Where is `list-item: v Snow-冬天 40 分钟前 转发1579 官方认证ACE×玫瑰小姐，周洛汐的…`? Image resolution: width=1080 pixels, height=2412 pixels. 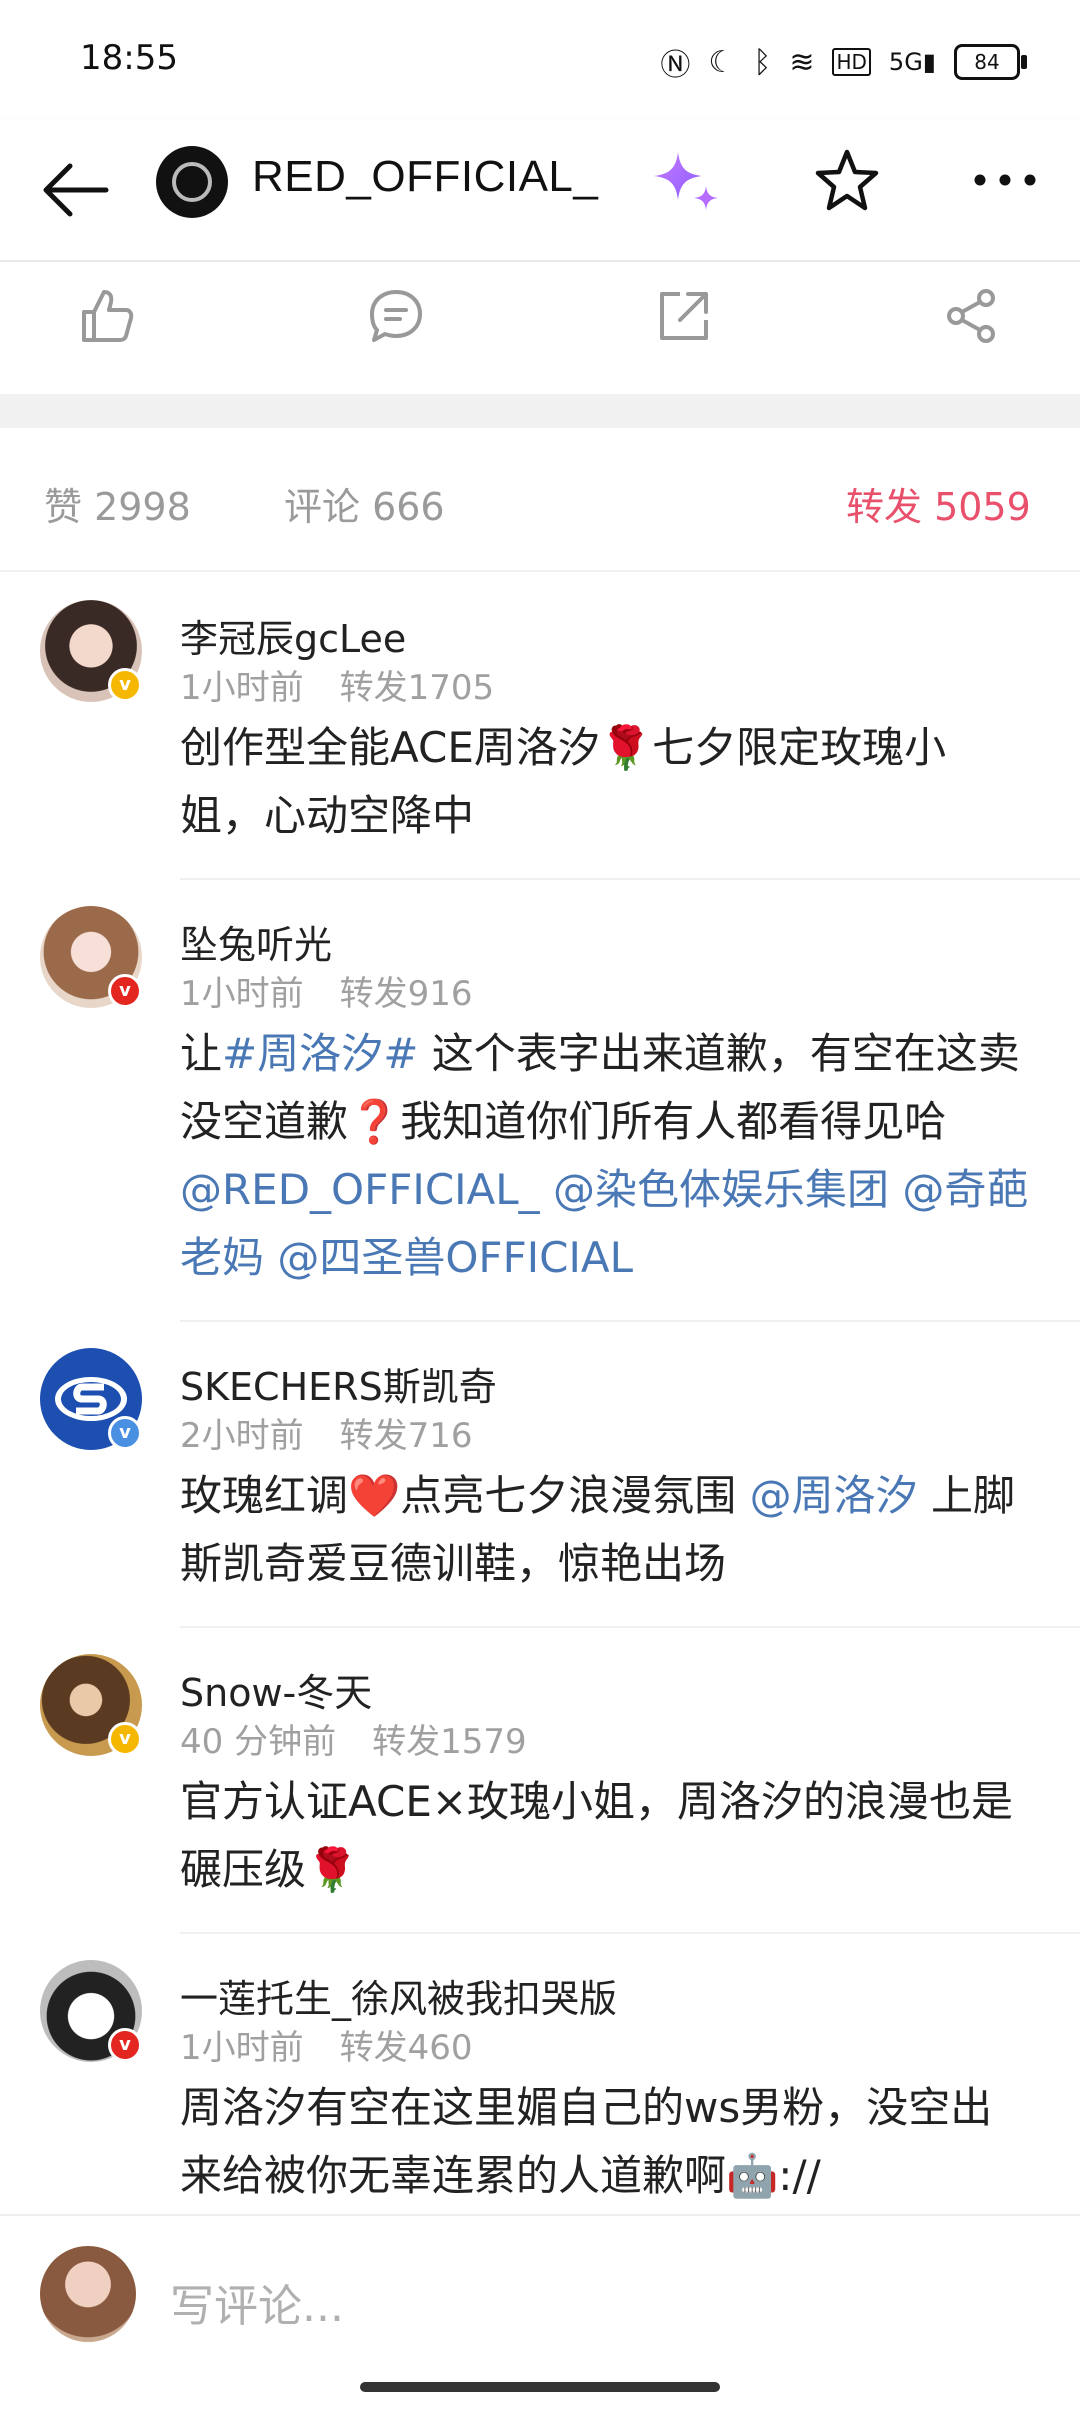 list-item: v Snow-冬天 40 分钟前 转发1579 官方认证ACE×玫瑰小姐，周洛汐的… is located at coordinates (540, 1780).